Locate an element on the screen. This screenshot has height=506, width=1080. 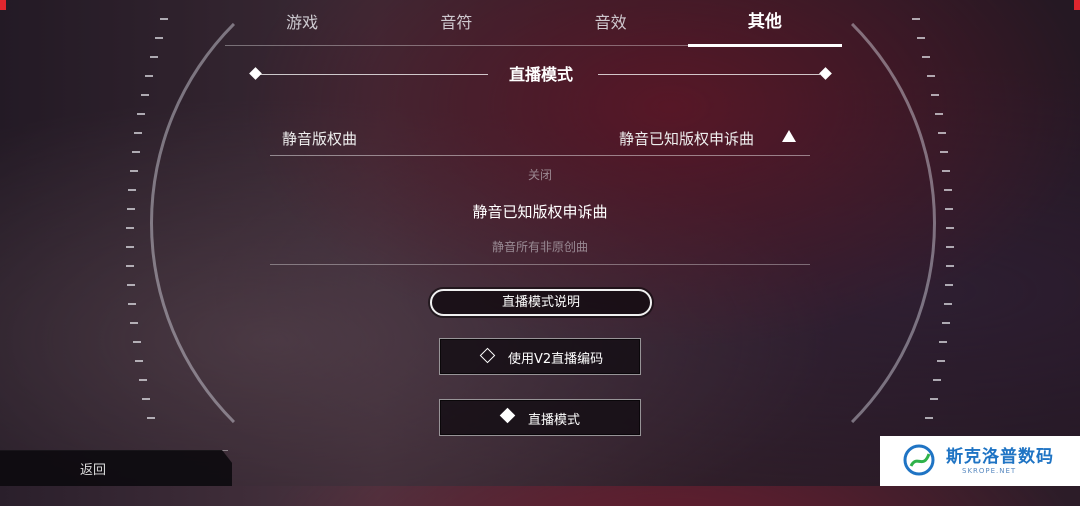
tab-bar: 游戏 音符 音效 其他 is located at coordinates (534, 23).